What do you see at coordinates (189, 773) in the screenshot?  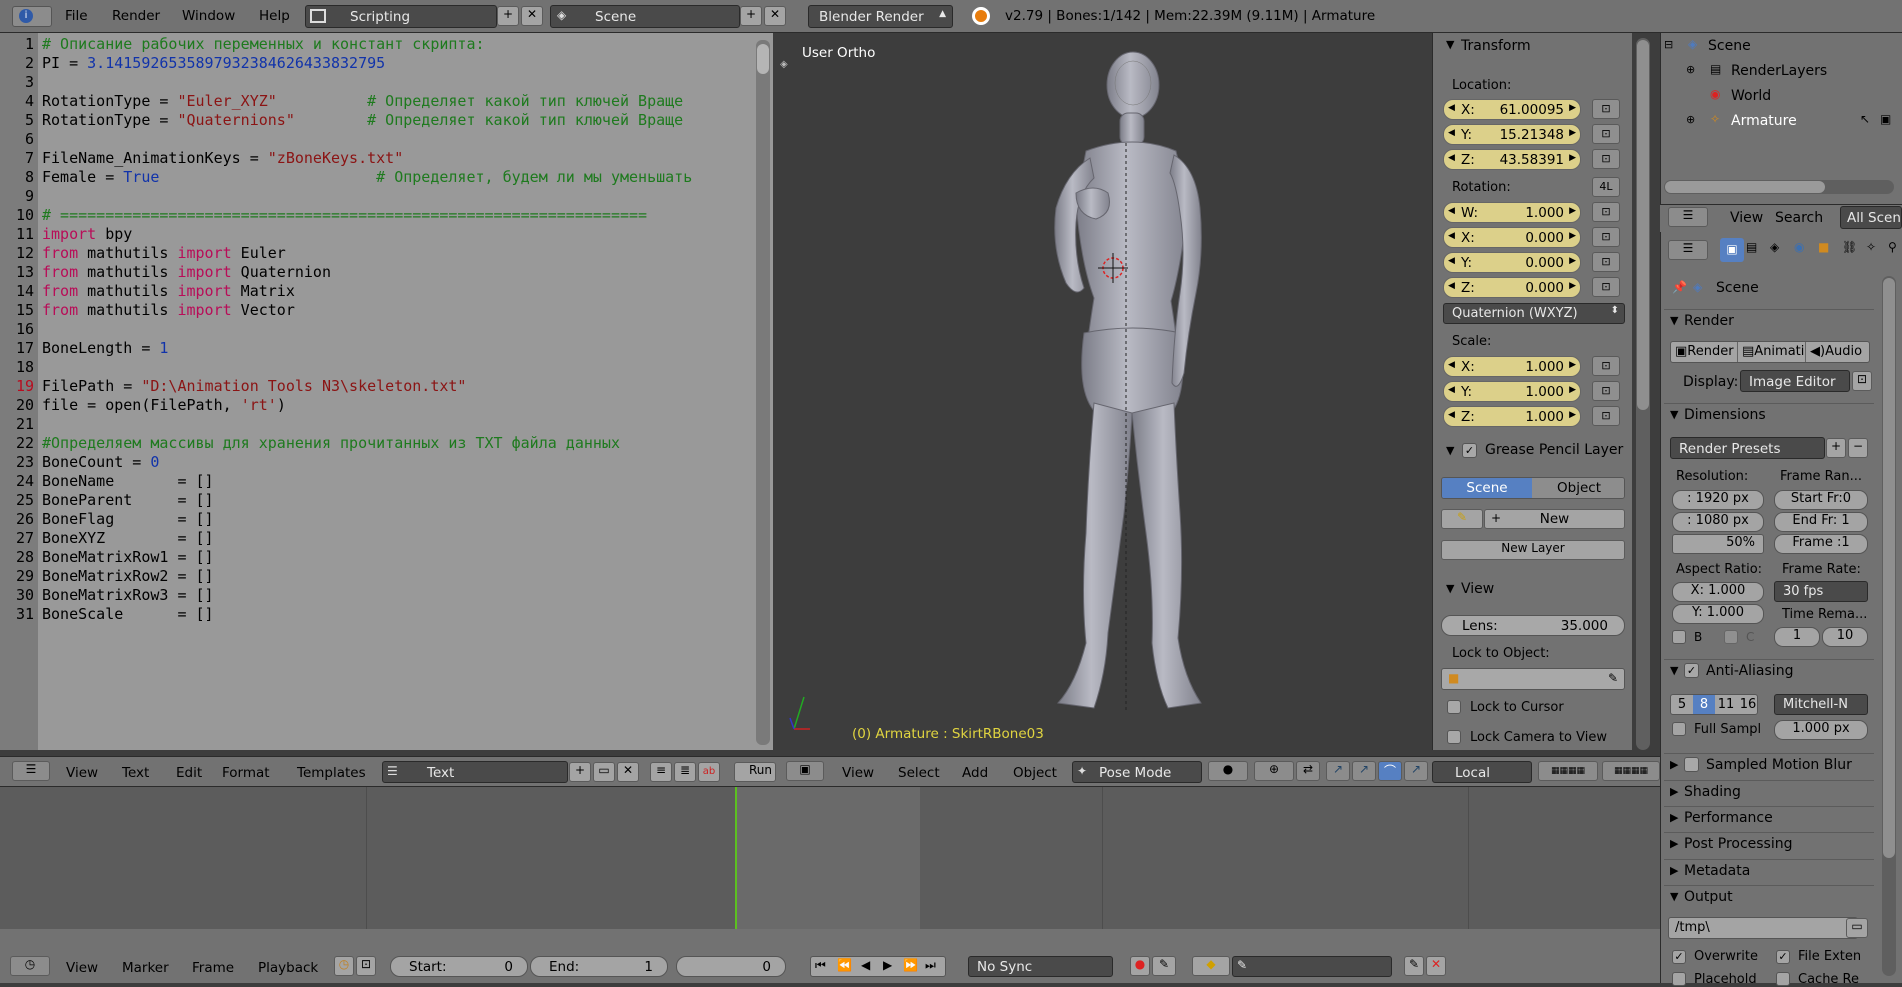 I see `menu-edit: Edit` at bounding box center [189, 773].